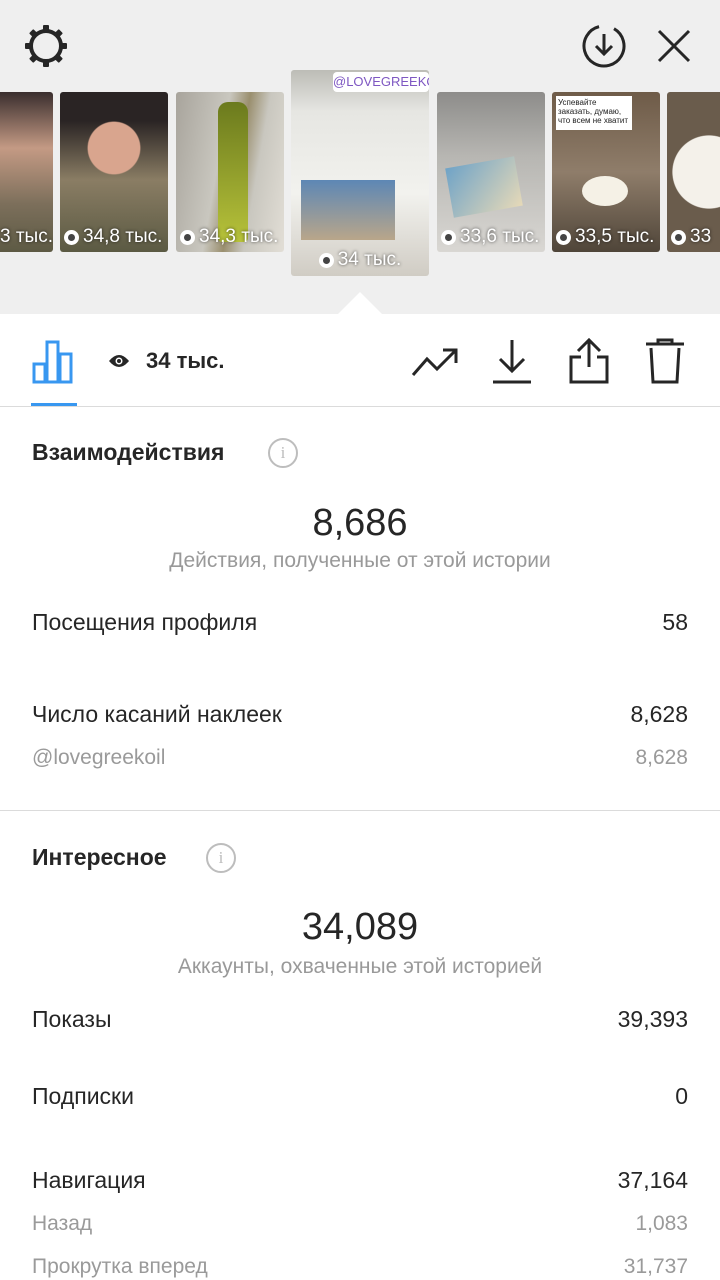 This screenshot has width=720, height=1280. Describe the element at coordinates (54, 404) in the screenshot. I see `active-tab-indicator` at that location.